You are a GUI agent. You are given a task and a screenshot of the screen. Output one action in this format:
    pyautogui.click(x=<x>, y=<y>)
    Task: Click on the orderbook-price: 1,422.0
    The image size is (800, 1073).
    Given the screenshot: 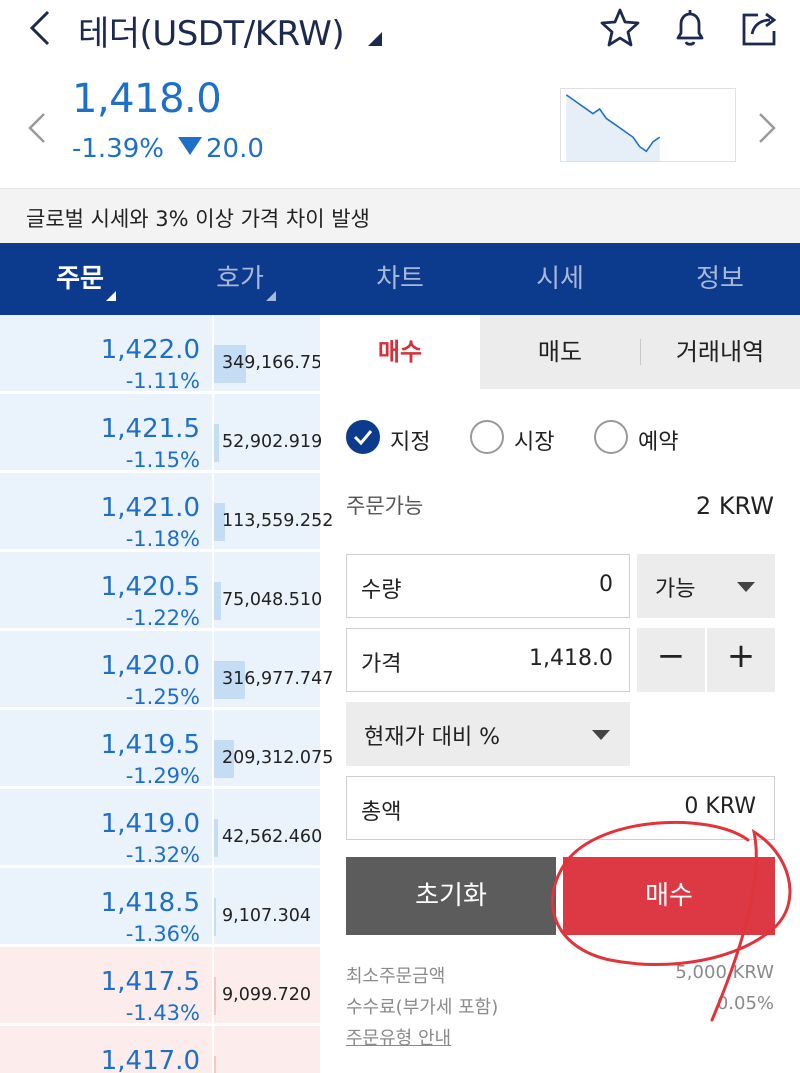 What is the action you would take?
    pyautogui.click(x=150, y=350)
    